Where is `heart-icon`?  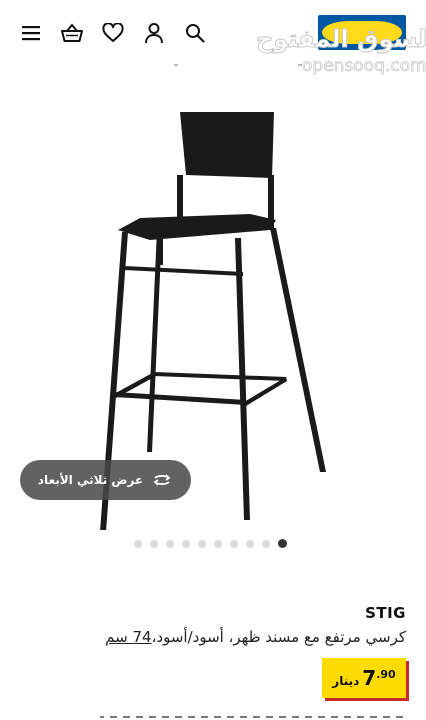 heart-icon is located at coordinates (113, 33).